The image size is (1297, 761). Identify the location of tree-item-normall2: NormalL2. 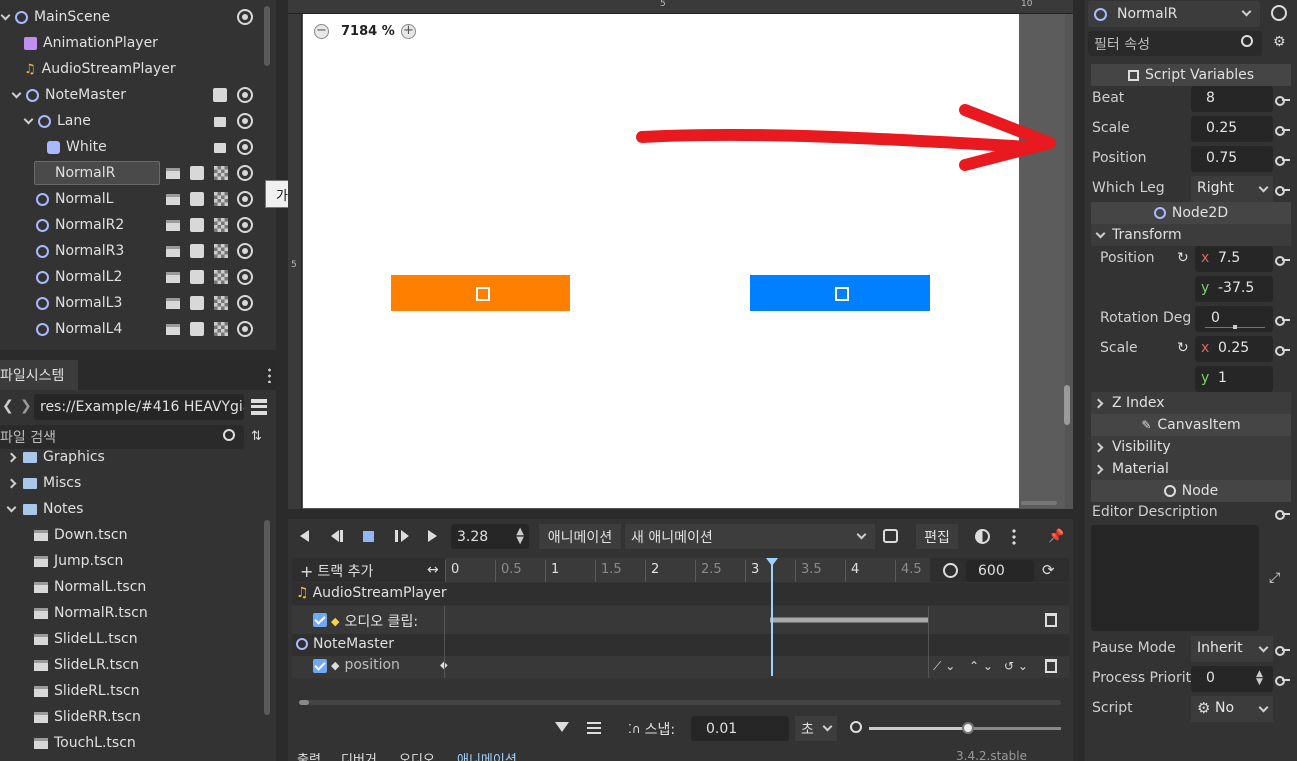
(131, 277).